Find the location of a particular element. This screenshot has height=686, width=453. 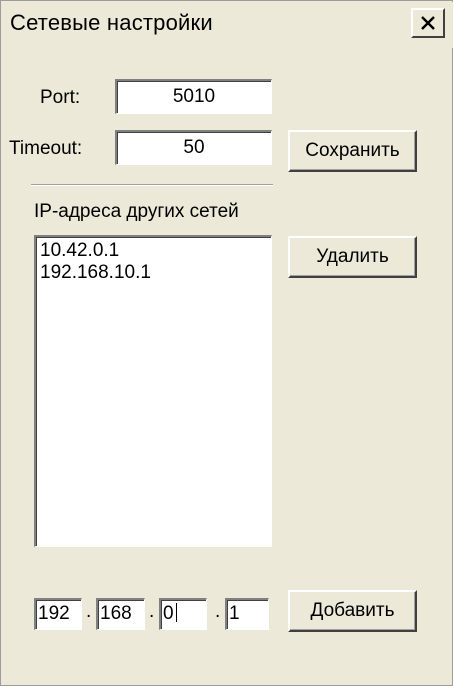

timeout-input: 50 is located at coordinates (193, 147).